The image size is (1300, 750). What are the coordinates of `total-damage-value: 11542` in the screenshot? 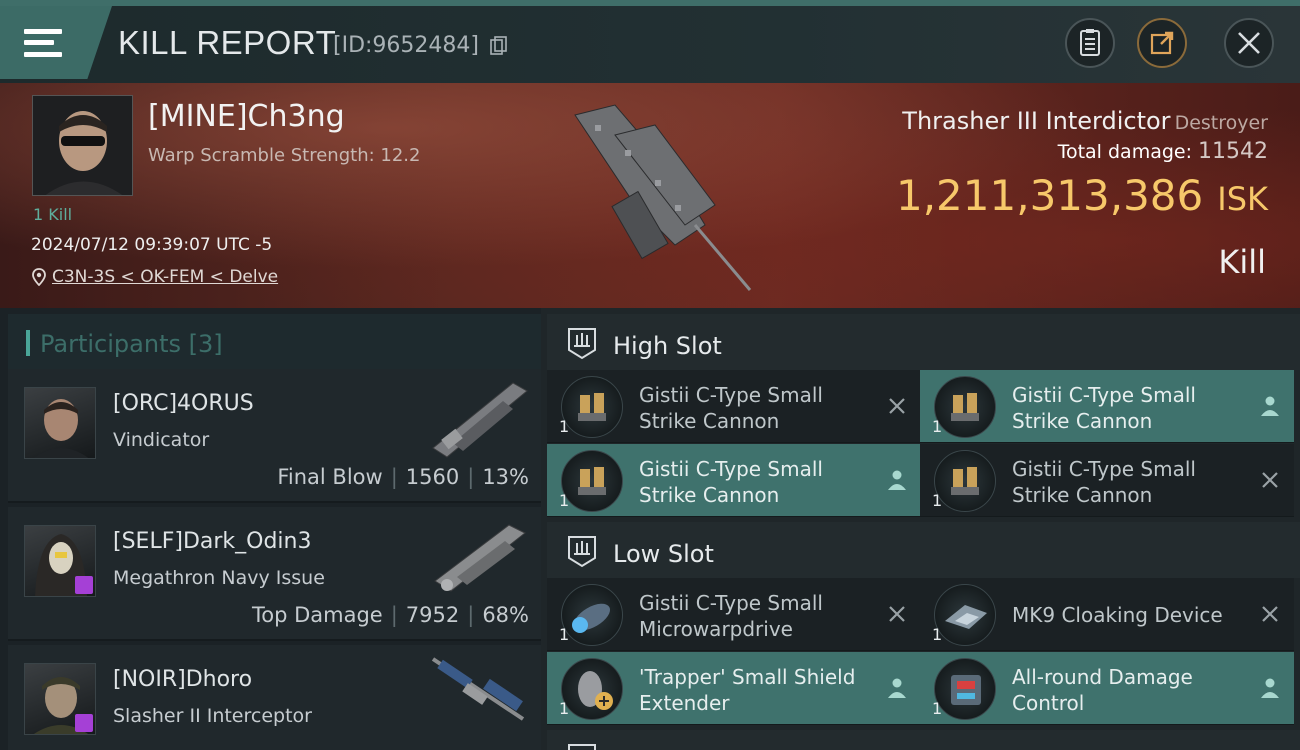 It's located at (1233, 151).